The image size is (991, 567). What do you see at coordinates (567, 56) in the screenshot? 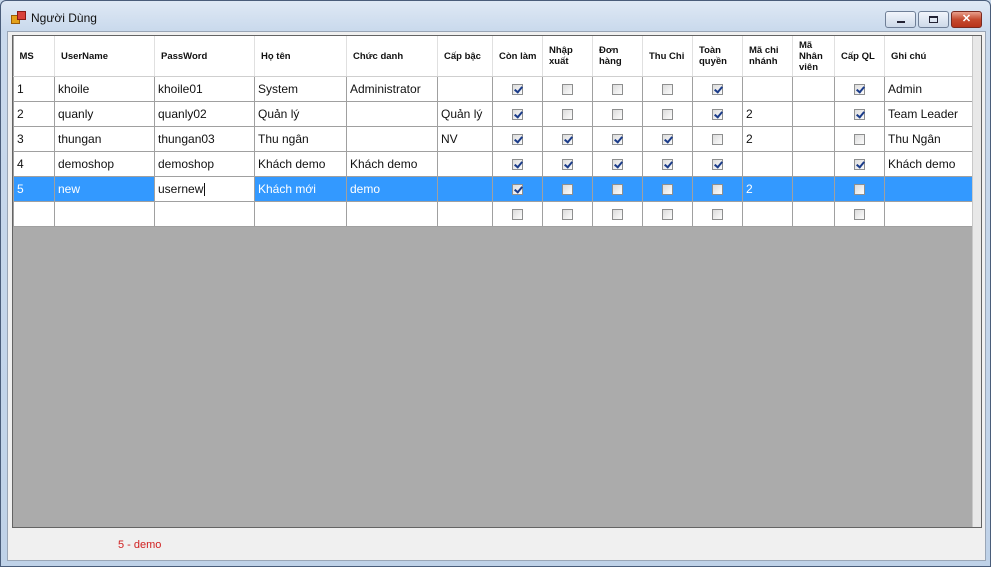
I see `column-header: Nhập xuất` at bounding box center [567, 56].